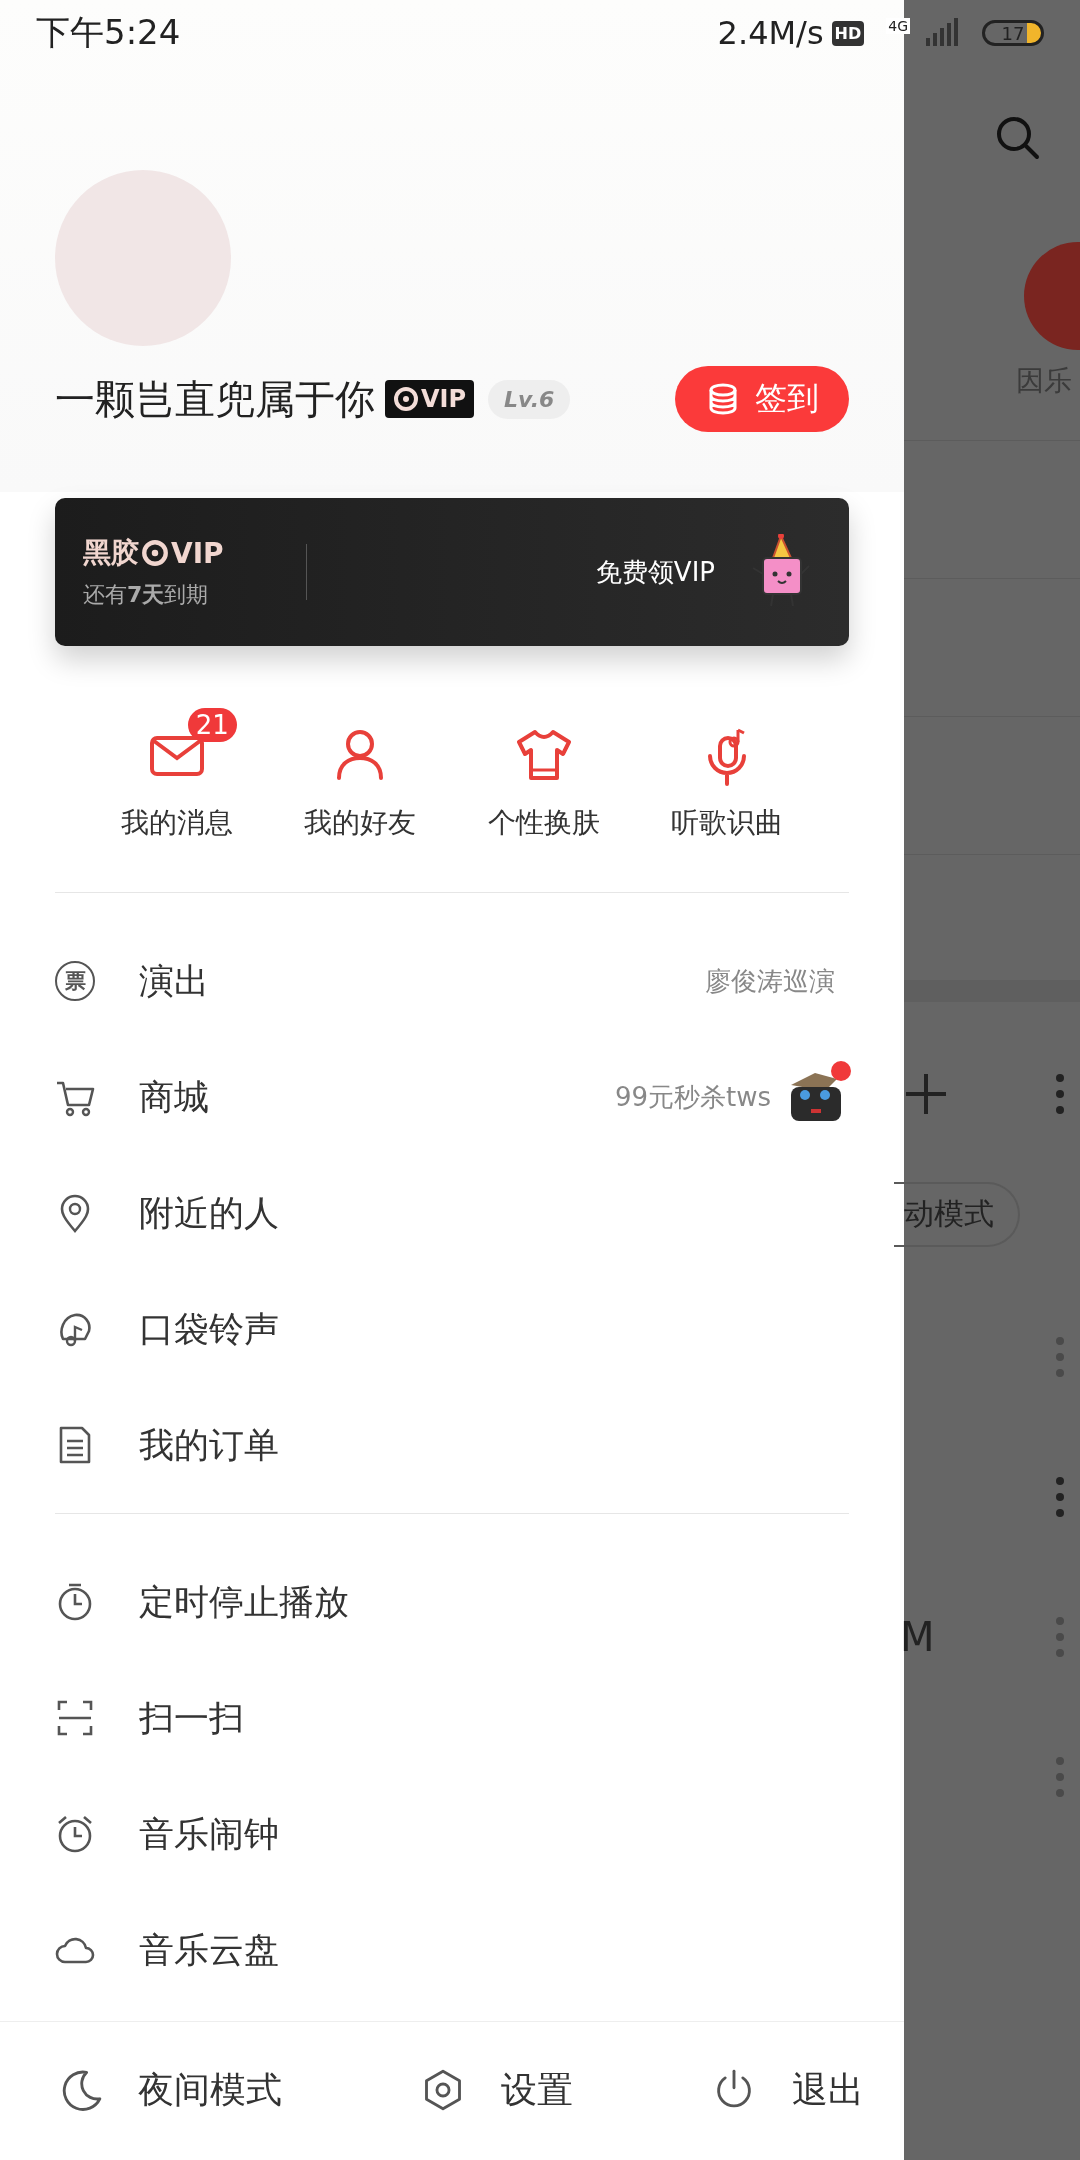 Image resolution: width=1080 pixels, height=2160 pixels. I want to click on vip-expiry-text: 还有7天到期, so click(146, 595).